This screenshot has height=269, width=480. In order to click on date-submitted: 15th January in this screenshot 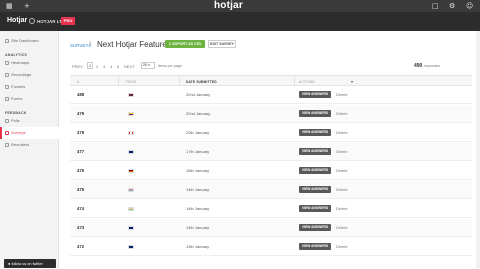, I will do `click(198, 170)`.